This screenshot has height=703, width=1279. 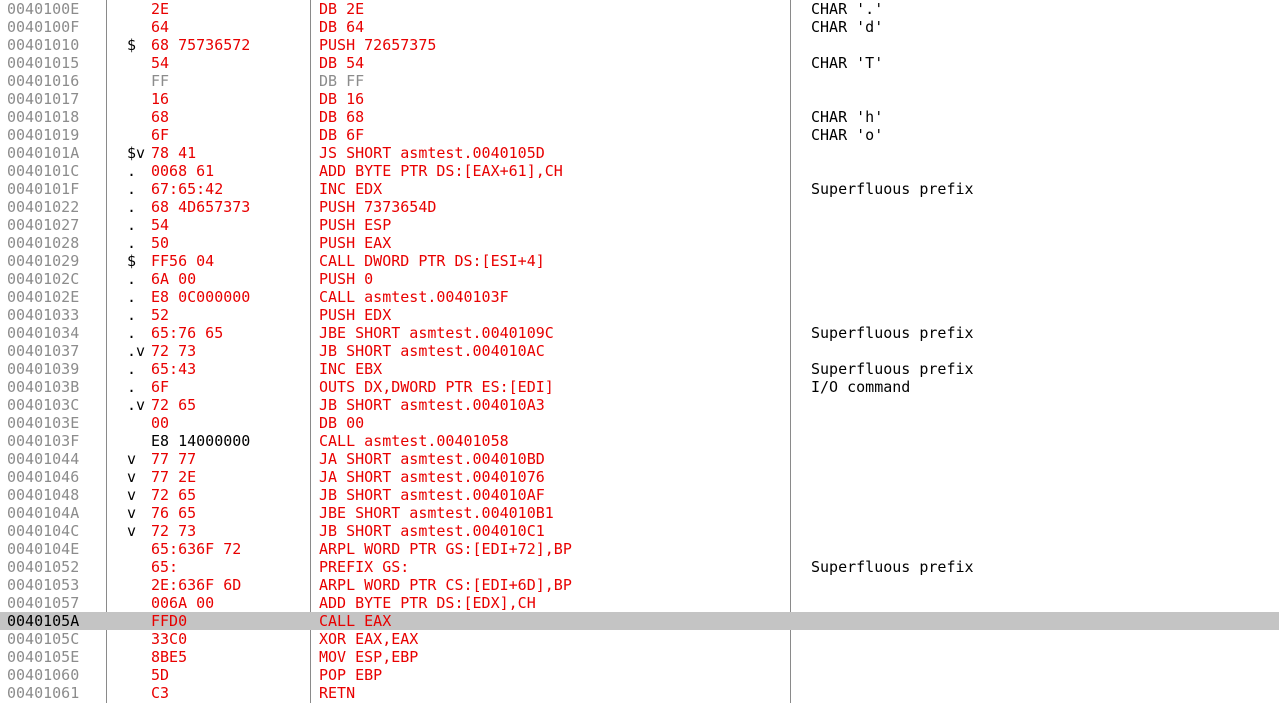 I want to click on address-cell: 00401028, so click(x=43, y=243).